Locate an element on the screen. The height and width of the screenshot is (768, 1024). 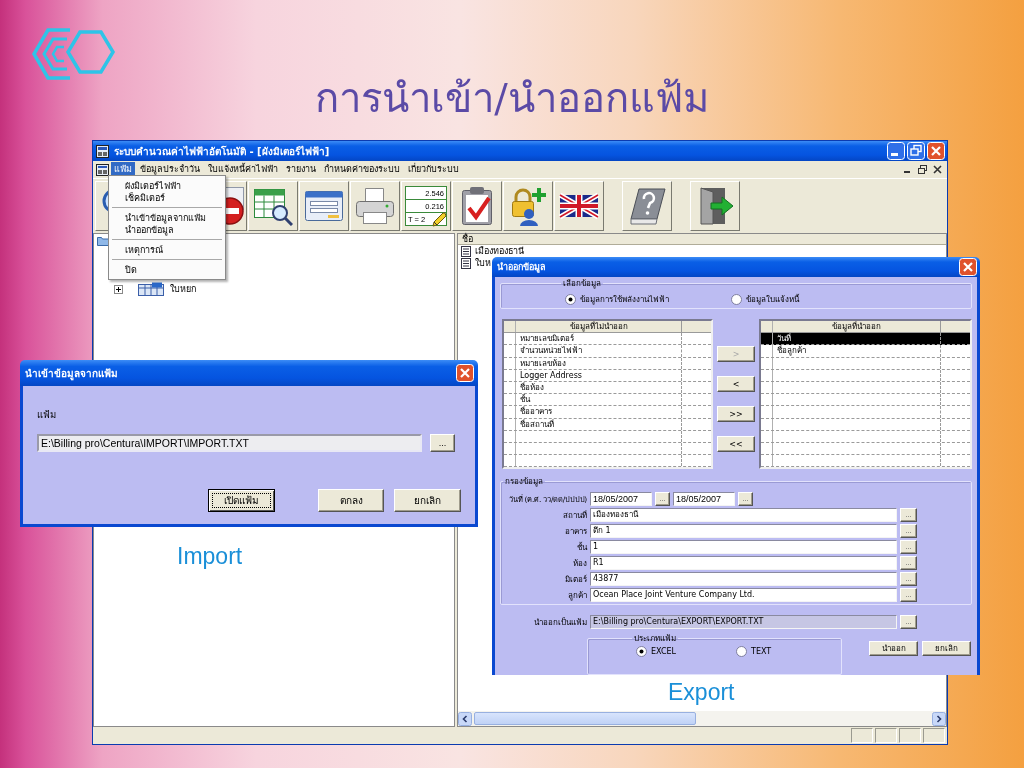
column-header: ชื่อ is located at coordinates (702, 239).